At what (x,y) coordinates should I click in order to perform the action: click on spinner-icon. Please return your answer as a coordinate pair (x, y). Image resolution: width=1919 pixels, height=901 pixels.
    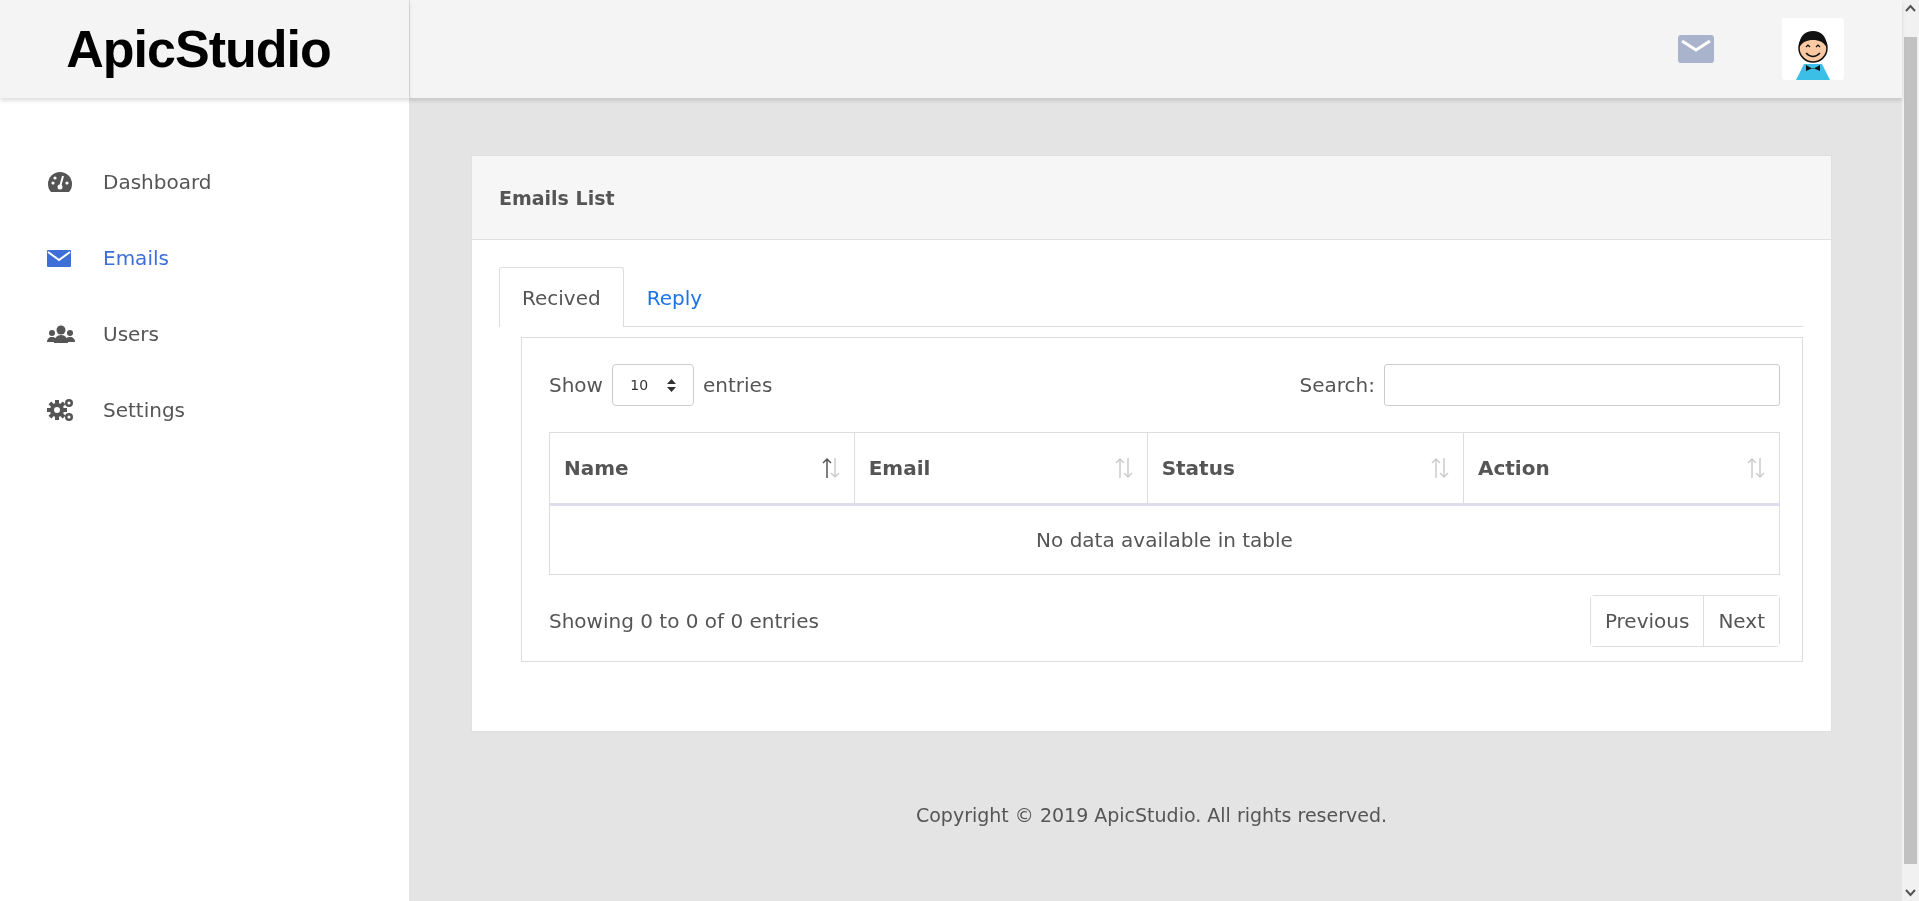
    Looking at the image, I should click on (671, 385).